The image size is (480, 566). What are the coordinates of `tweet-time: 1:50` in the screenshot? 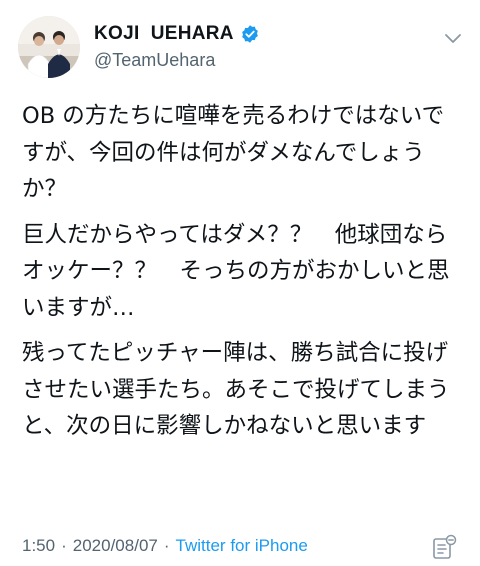 It's located at (38, 546).